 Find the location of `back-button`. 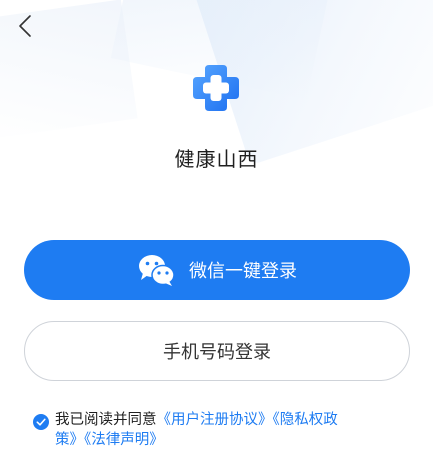

back-button is located at coordinates (26, 26).